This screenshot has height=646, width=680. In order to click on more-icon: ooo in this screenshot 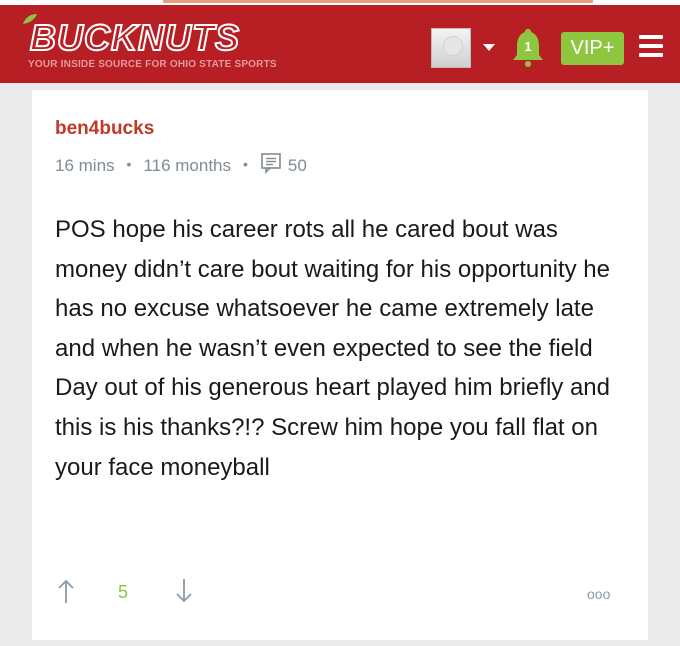, I will do `click(598, 594)`.